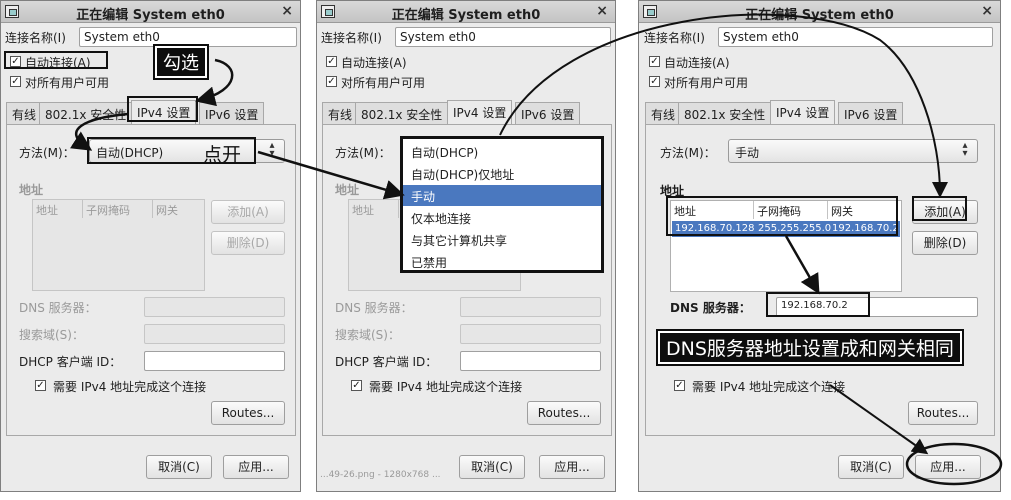 This screenshot has height=500, width=1011. What do you see at coordinates (118, 245) in the screenshot?
I see `address-table: 地址 子网掩码 网关` at bounding box center [118, 245].